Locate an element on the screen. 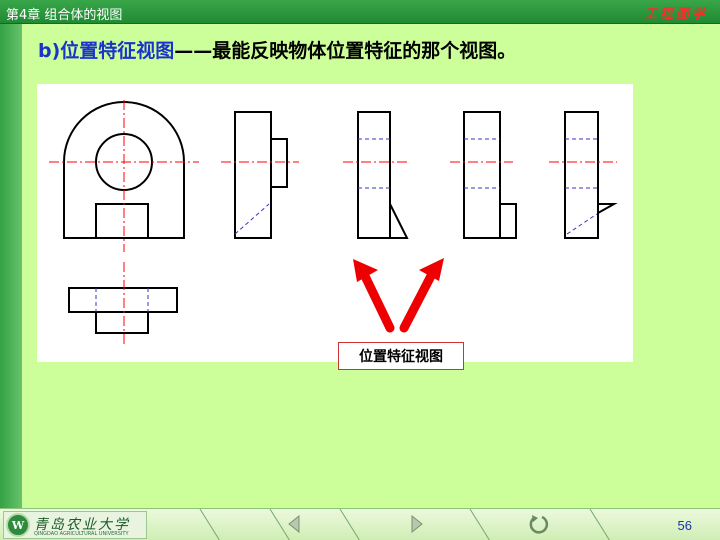  arrow-right is located at coordinates (421, 295).